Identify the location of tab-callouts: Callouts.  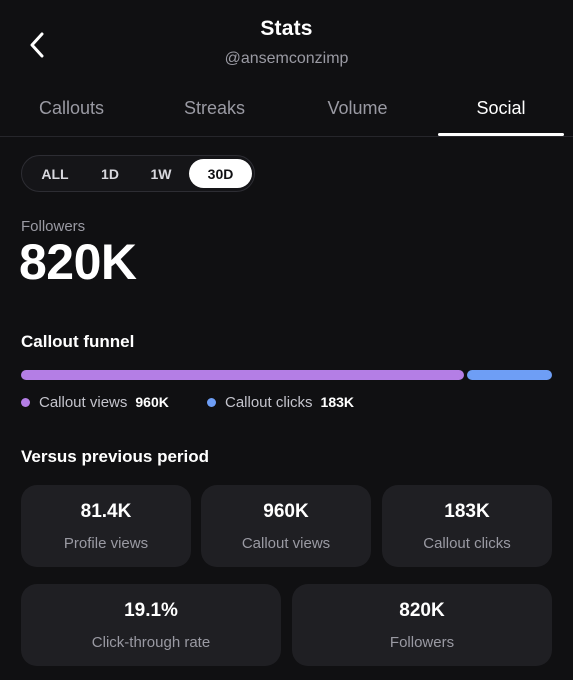
(71, 108).